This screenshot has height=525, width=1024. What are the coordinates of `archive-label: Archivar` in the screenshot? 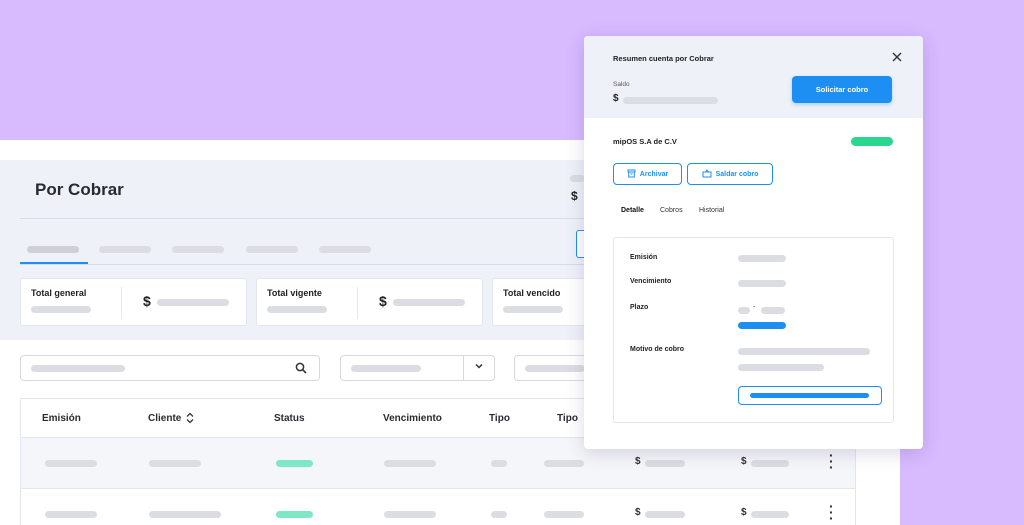 It's located at (654, 174).